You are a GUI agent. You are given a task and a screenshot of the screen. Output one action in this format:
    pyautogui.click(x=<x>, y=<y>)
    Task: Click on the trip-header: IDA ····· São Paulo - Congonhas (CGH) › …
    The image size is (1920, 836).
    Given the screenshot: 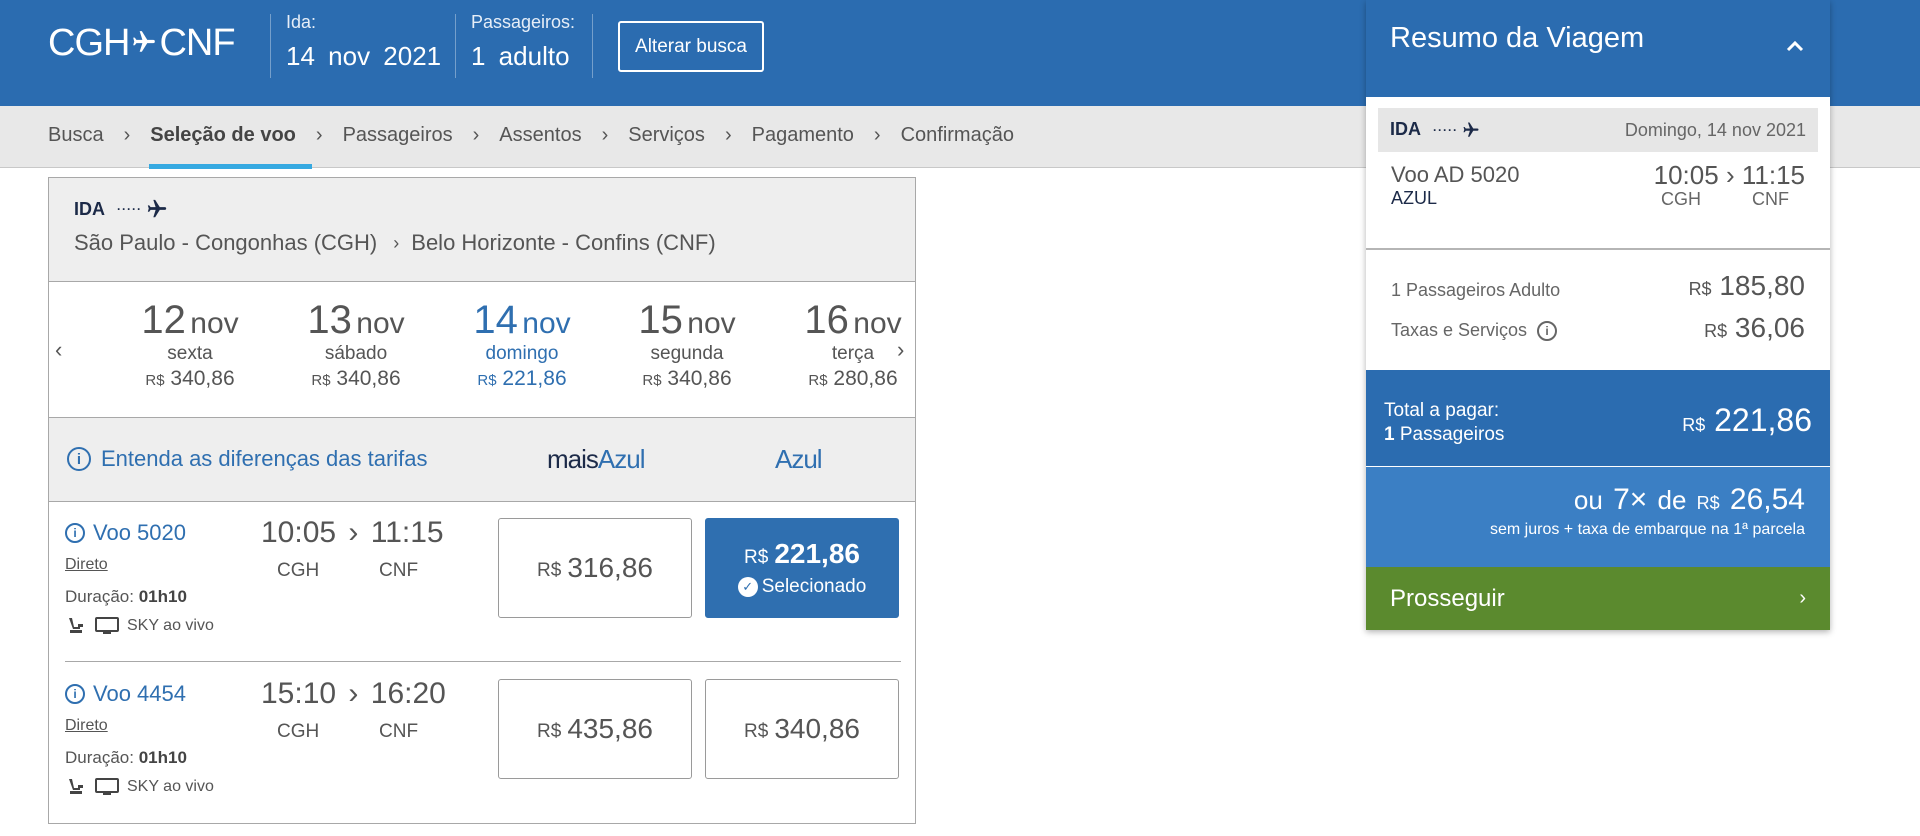 What is the action you would take?
    pyautogui.click(x=482, y=230)
    